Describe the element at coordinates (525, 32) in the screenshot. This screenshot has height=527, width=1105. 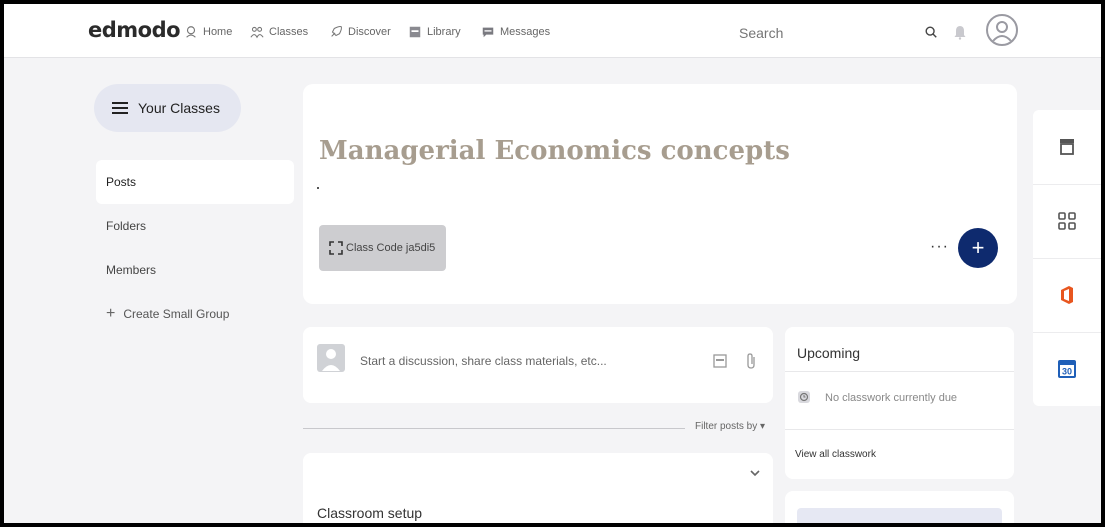
I see `nav-messages-label: Messages` at that location.